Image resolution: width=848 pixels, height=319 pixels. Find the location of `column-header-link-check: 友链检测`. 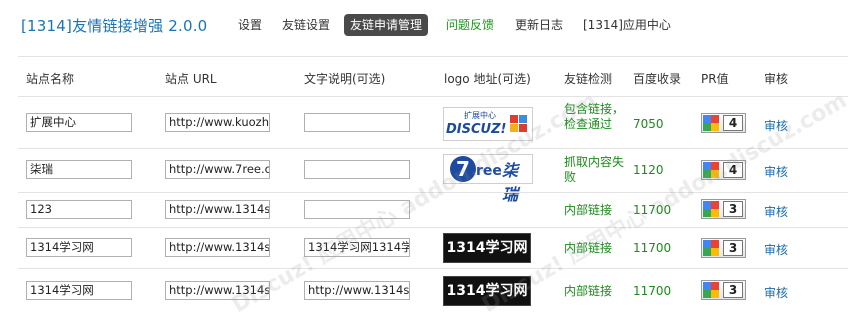

column-header-link-check: 友链检测 is located at coordinates (588, 79).